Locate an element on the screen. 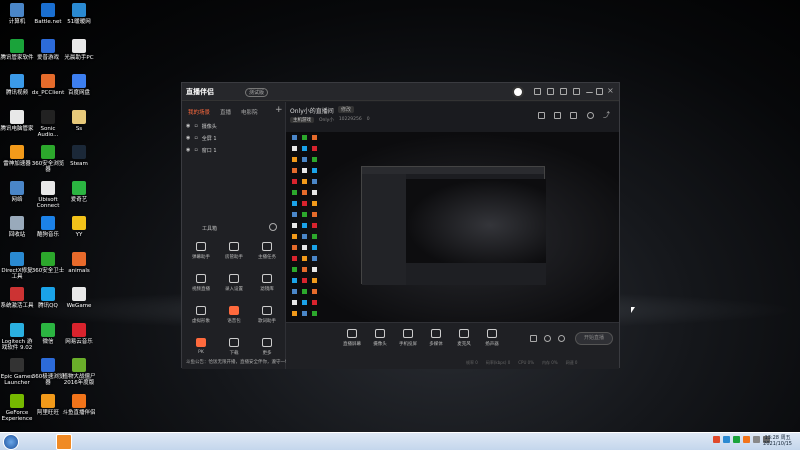  shirt-icon is located at coordinates (563, 91).